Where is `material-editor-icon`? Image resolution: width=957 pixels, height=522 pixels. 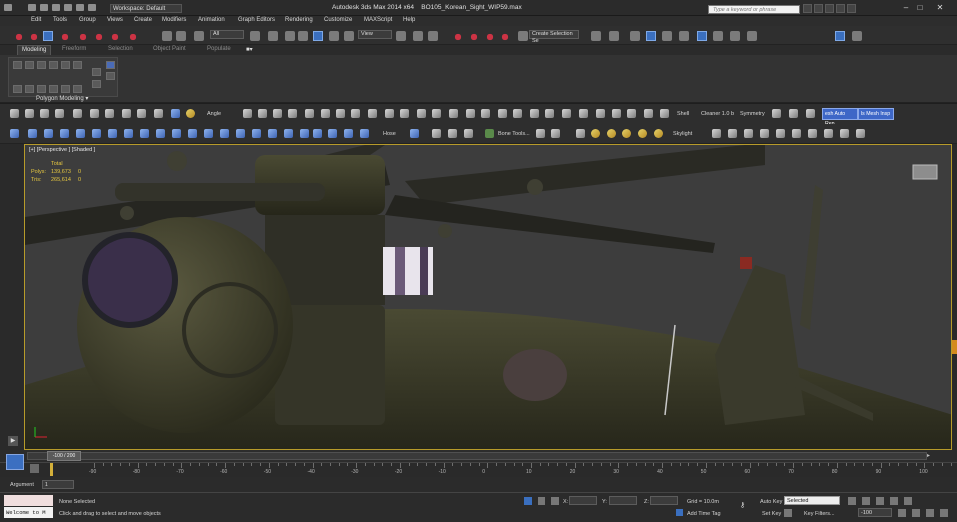 material-editor-icon is located at coordinates (702, 36).